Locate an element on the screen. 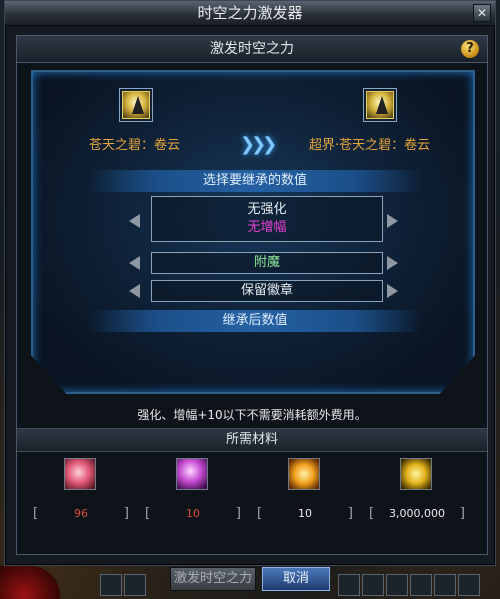 This screenshot has height=599, width=500. purple-orb-icon is located at coordinates (192, 474).